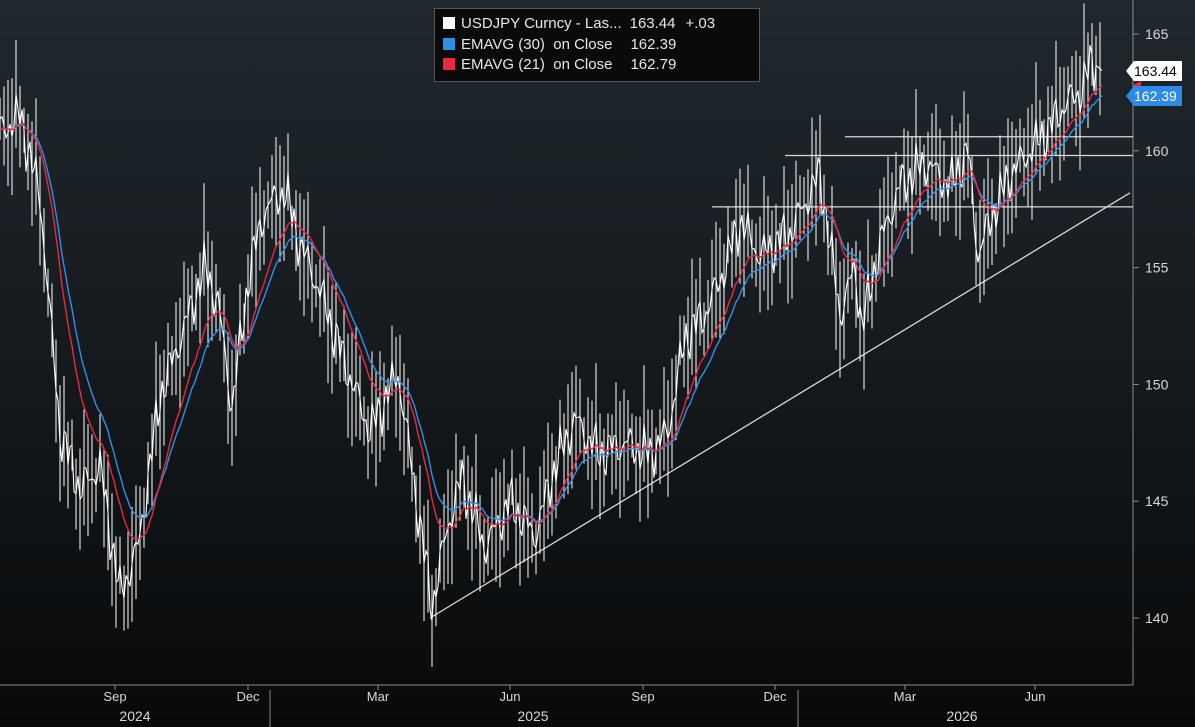 The image size is (1195, 727). What do you see at coordinates (1154, 96) in the screenshot?
I see `ema30-price-tag: 162.39` at bounding box center [1154, 96].